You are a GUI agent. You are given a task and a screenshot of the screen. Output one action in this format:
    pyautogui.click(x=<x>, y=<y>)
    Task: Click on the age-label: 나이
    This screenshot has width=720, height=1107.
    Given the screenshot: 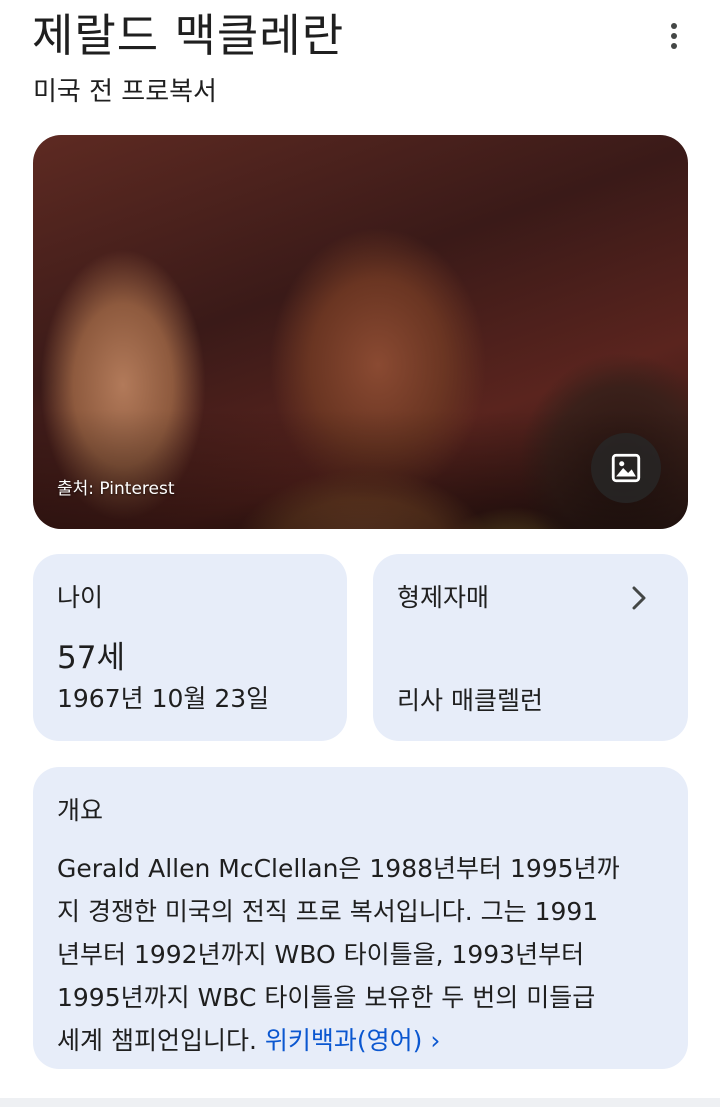 What is the action you would take?
    pyautogui.click(x=80, y=597)
    